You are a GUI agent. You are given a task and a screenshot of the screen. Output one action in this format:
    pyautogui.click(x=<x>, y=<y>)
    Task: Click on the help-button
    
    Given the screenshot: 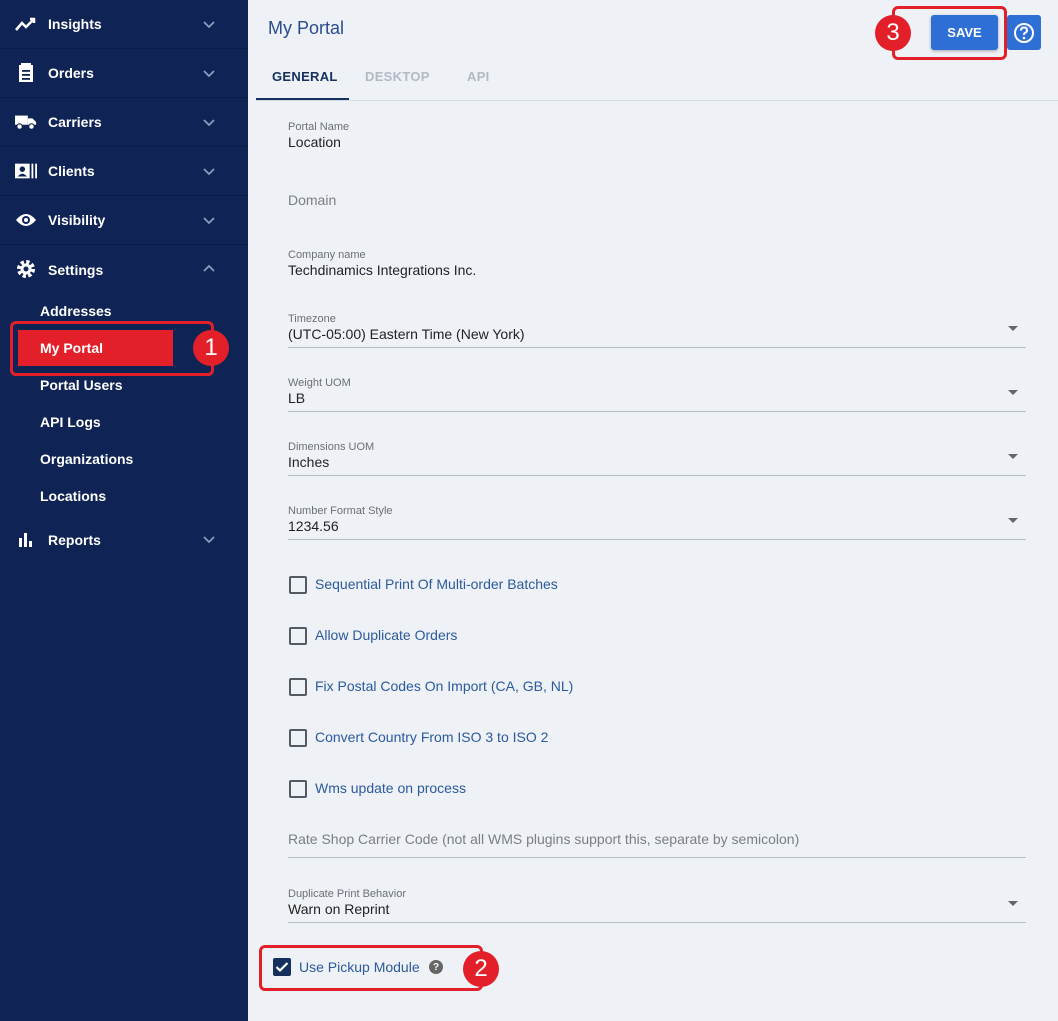 What is the action you would take?
    pyautogui.click(x=1024, y=32)
    